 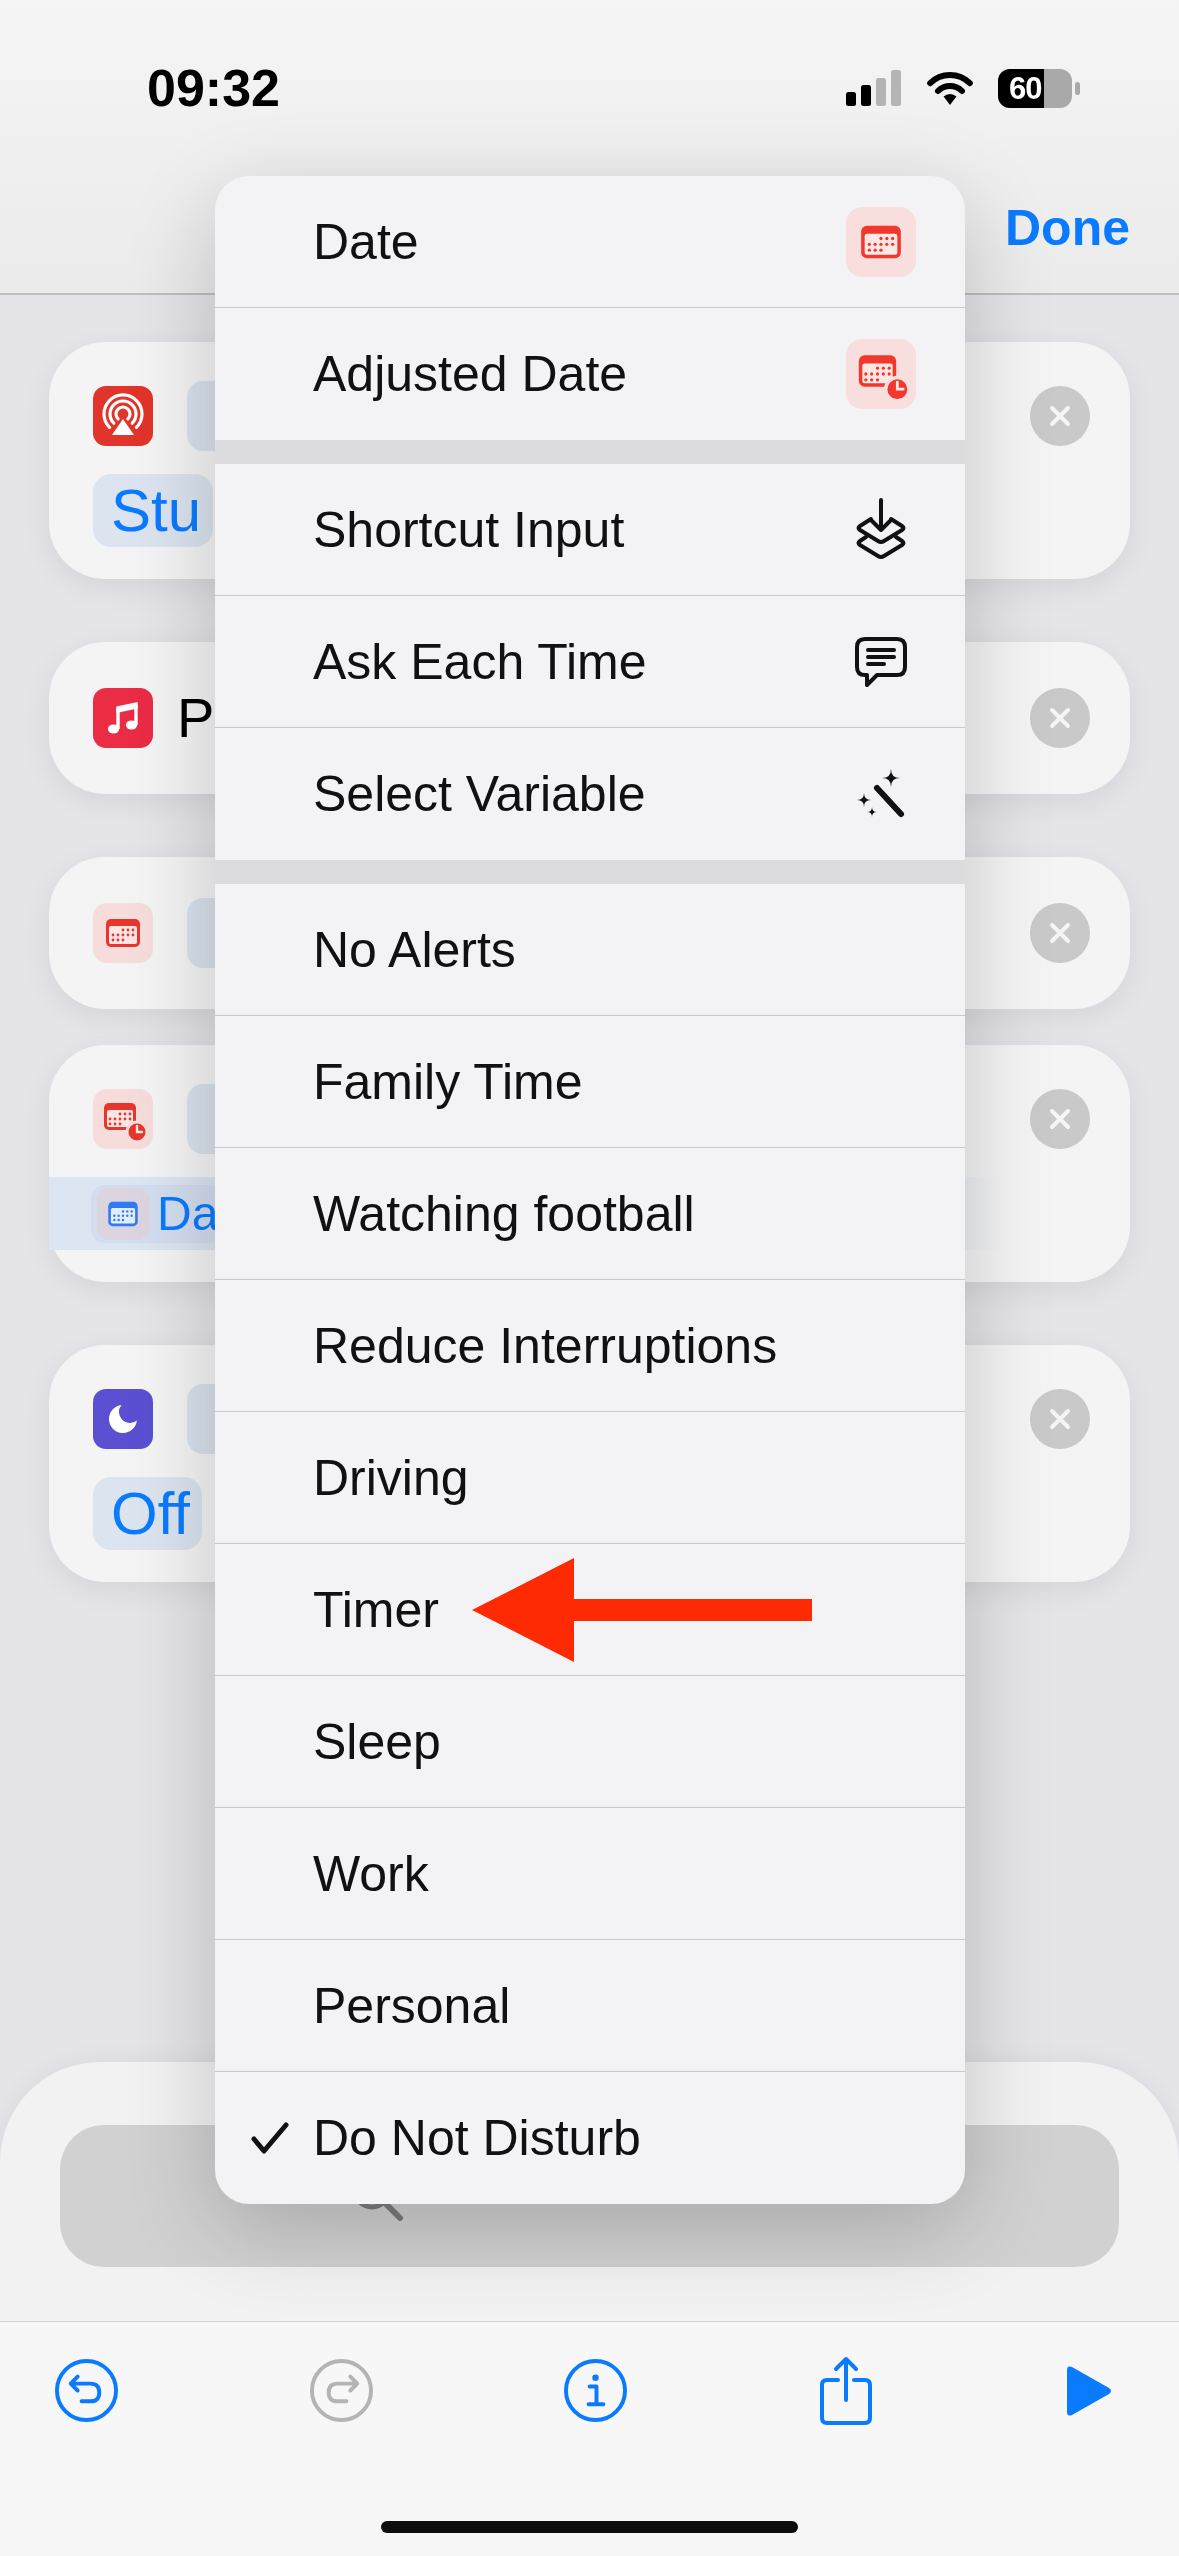 I want to click on info-button, so click(x=595, y=2390).